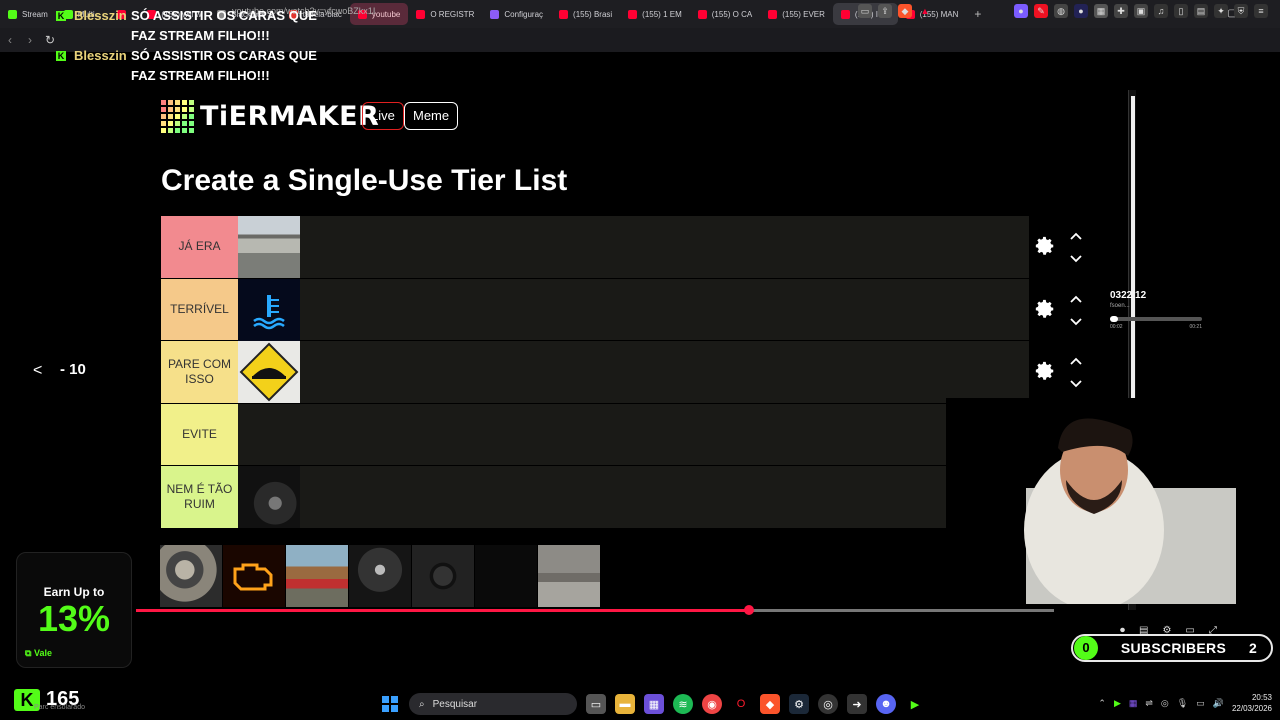 Image resolution: width=1280 pixels, height=720 pixels. Describe the element at coordinates (28, 14) in the screenshot. I see `browser-tab: Stream` at that location.